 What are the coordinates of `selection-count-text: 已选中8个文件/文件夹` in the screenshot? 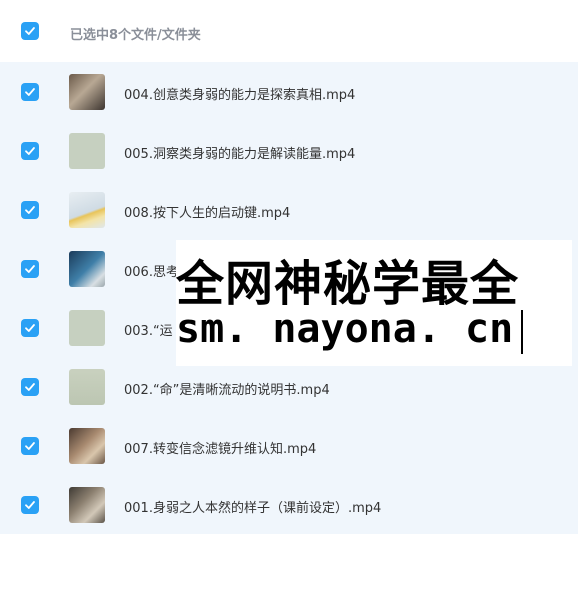 It's located at (135, 35).